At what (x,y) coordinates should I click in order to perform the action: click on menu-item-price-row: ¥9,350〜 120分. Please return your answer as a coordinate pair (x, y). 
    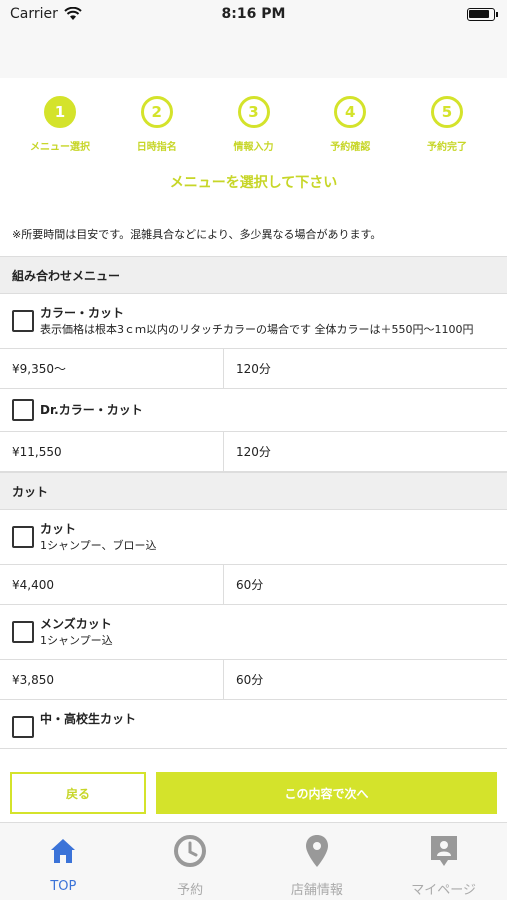
    Looking at the image, I should click on (253, 369).